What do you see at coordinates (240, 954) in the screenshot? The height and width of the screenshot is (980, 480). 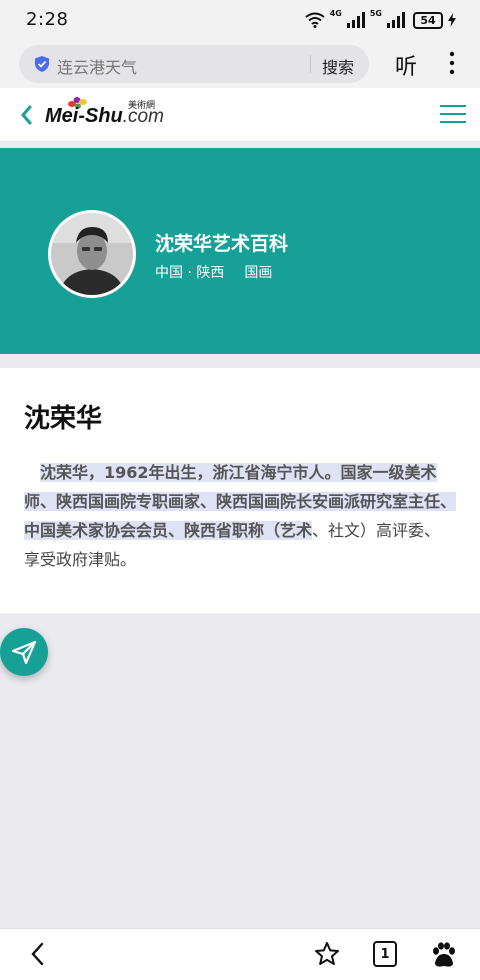 I see `bottom-navigation: 1` at bounding box center [240, 954].